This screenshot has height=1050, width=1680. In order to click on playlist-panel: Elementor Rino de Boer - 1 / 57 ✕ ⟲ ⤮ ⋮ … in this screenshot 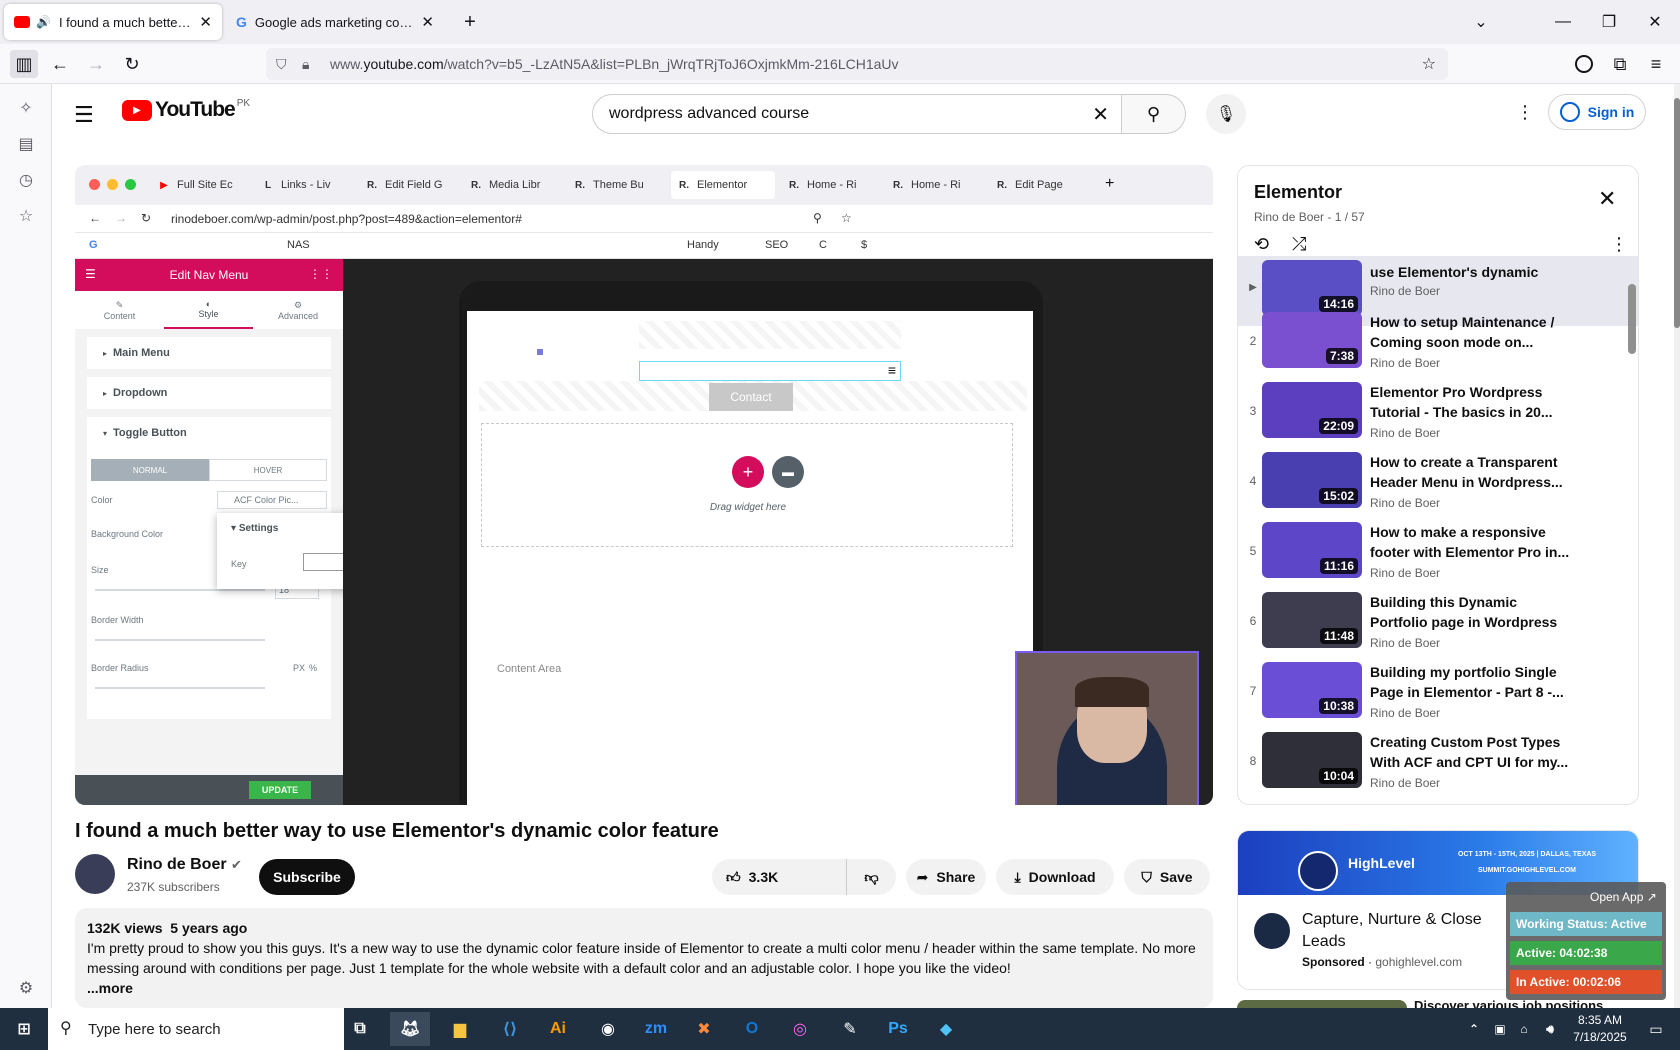, I will do `click(1438, 485)`.